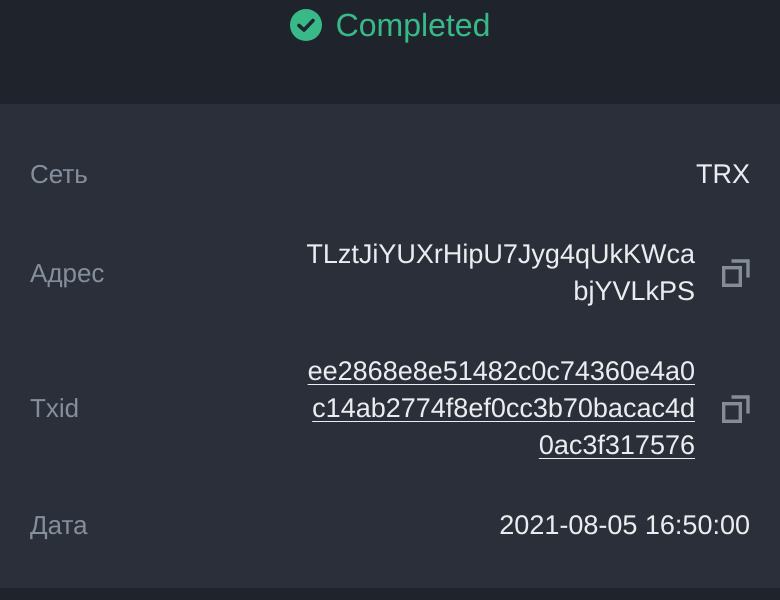  I want to click on detail-value: TLztJiYUXrHipU7Jyg4qUkKWcabjYVLkPS, so click(500, 273).